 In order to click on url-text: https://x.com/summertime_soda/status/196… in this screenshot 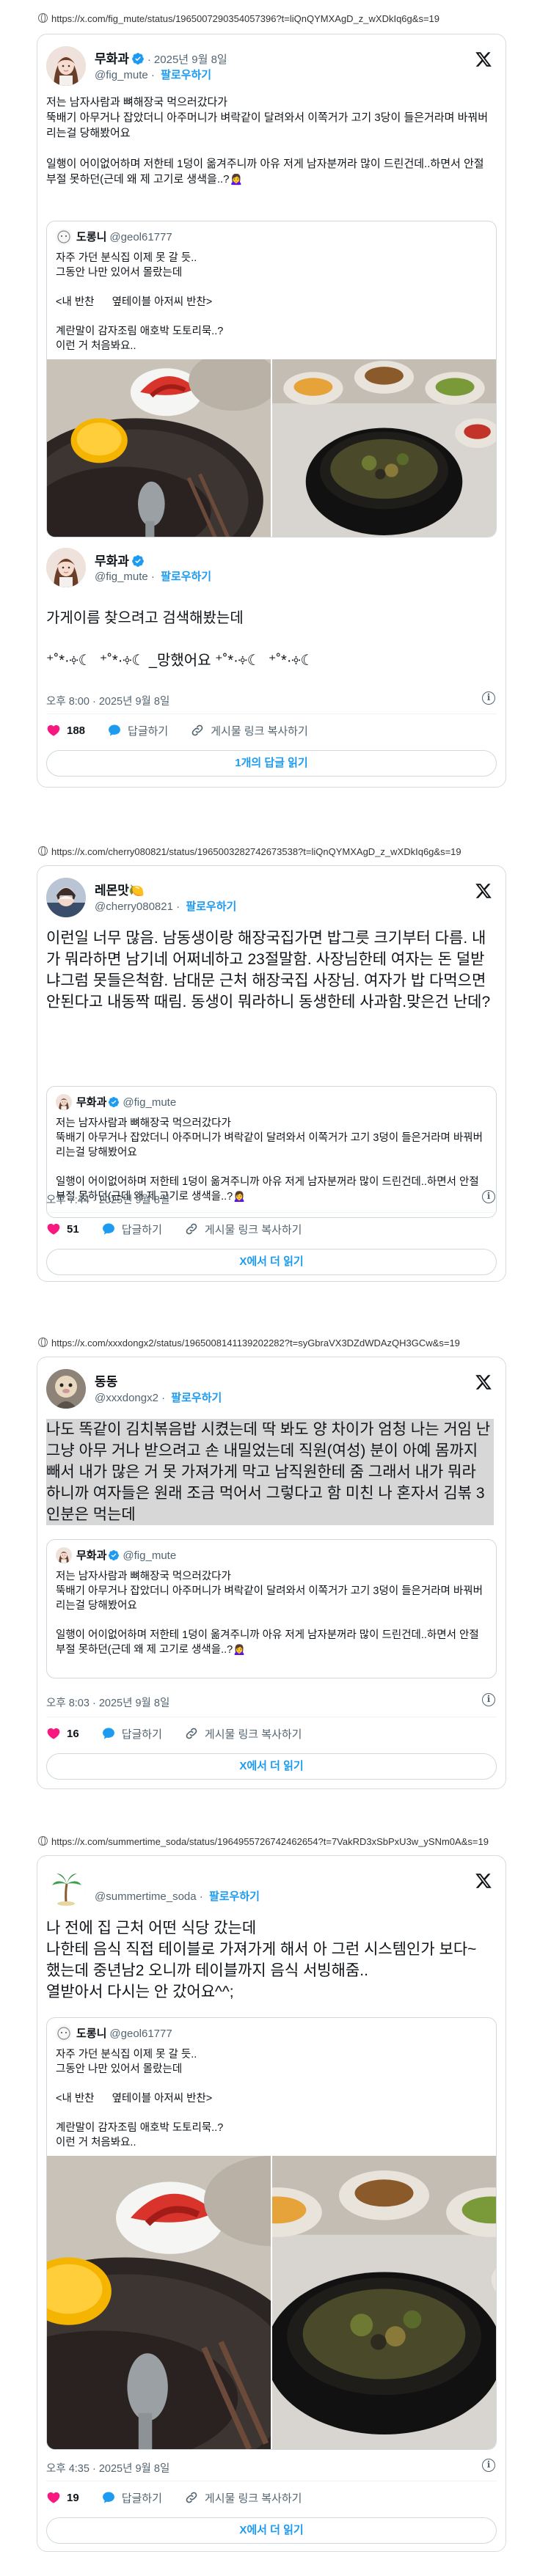, I will do `click(270, 1841)`.